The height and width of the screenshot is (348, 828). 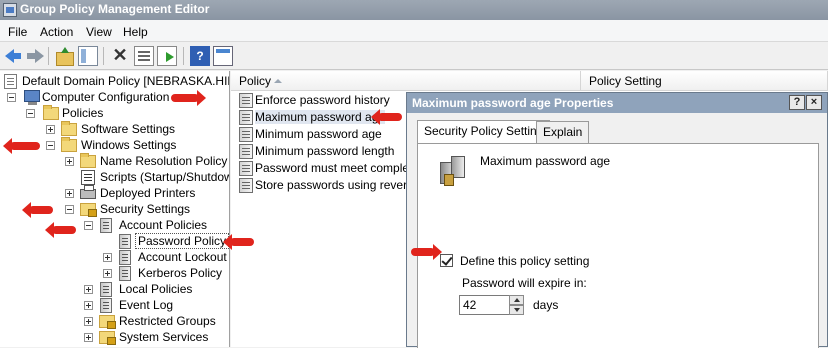 What do you see at coordinates (164, 273) in the screenshot?
I see `tree-item-kerberos-policy: Kerberos Policy` at bounding box center [164, 273].